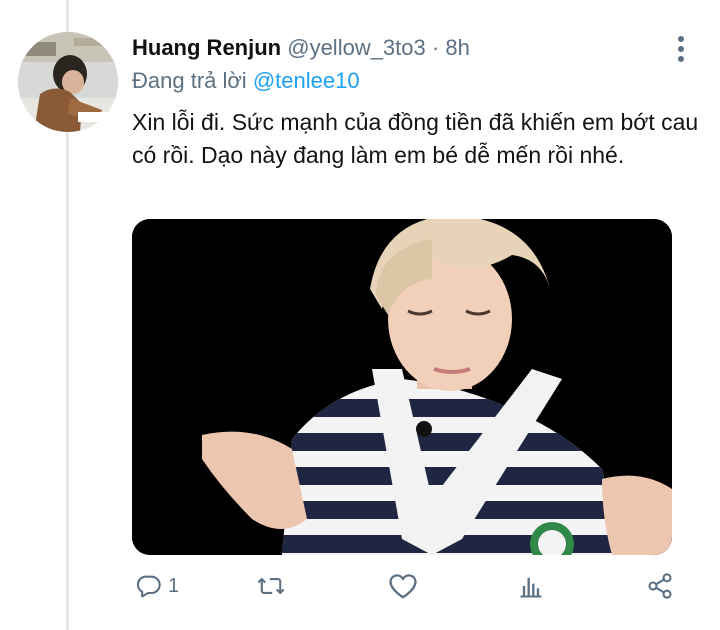  I want to click on reply-button: 1, so click(156, 586).